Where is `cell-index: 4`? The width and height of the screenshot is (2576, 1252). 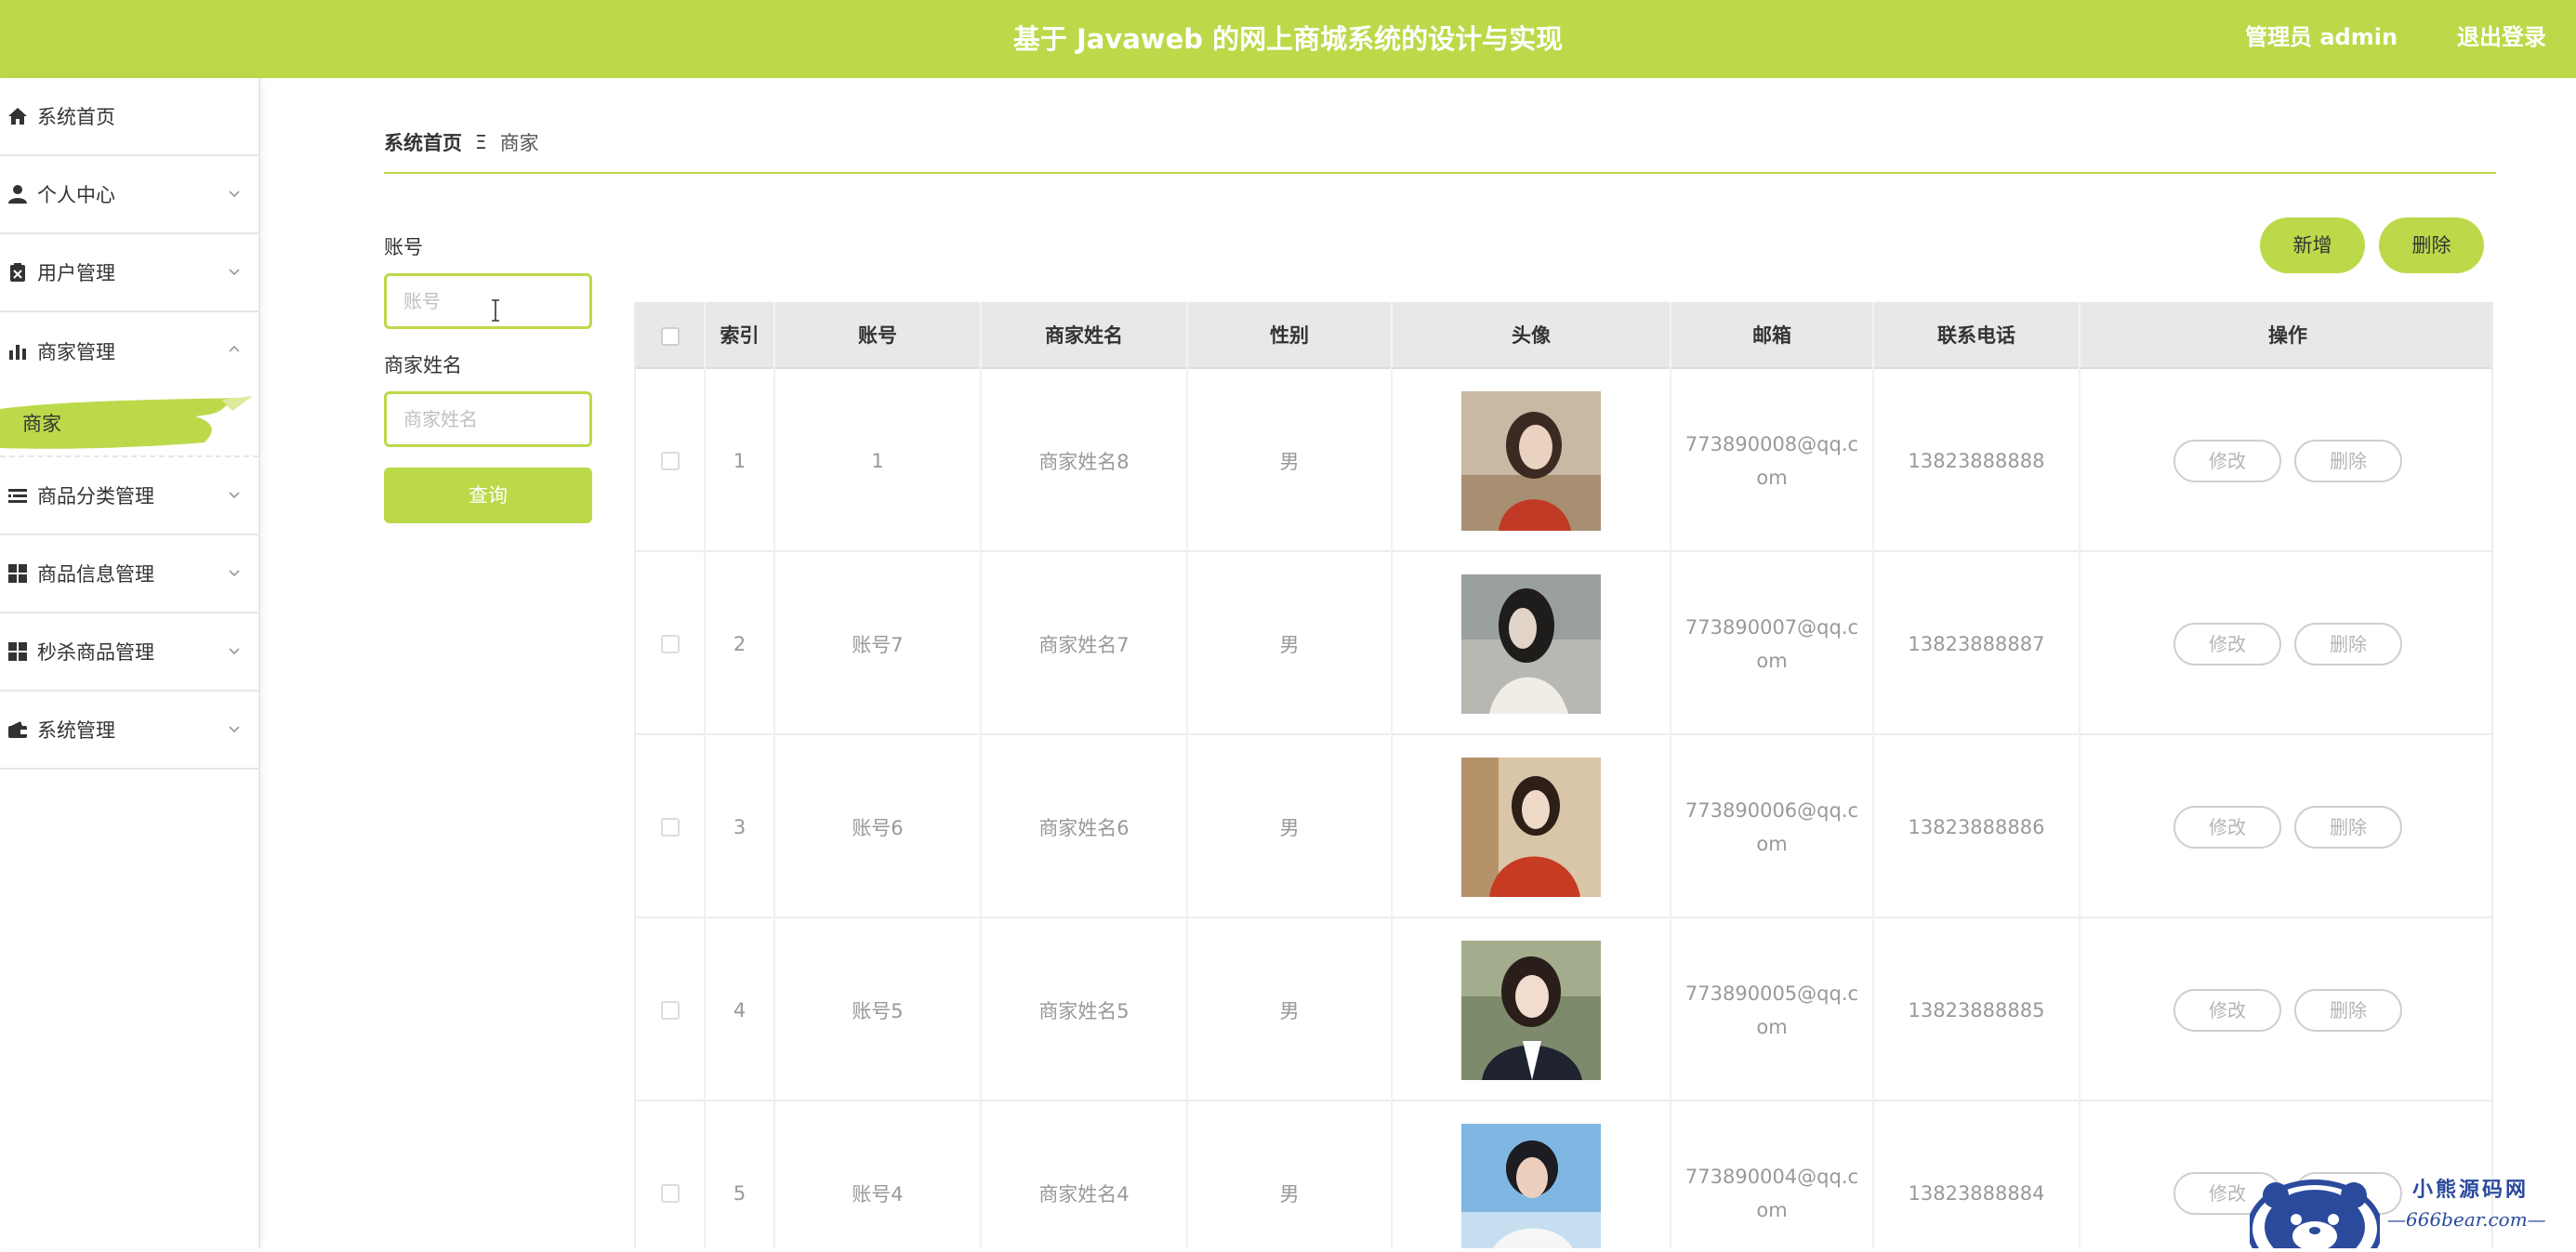
cell-index: 4 is located at coordinates (740, 1009).